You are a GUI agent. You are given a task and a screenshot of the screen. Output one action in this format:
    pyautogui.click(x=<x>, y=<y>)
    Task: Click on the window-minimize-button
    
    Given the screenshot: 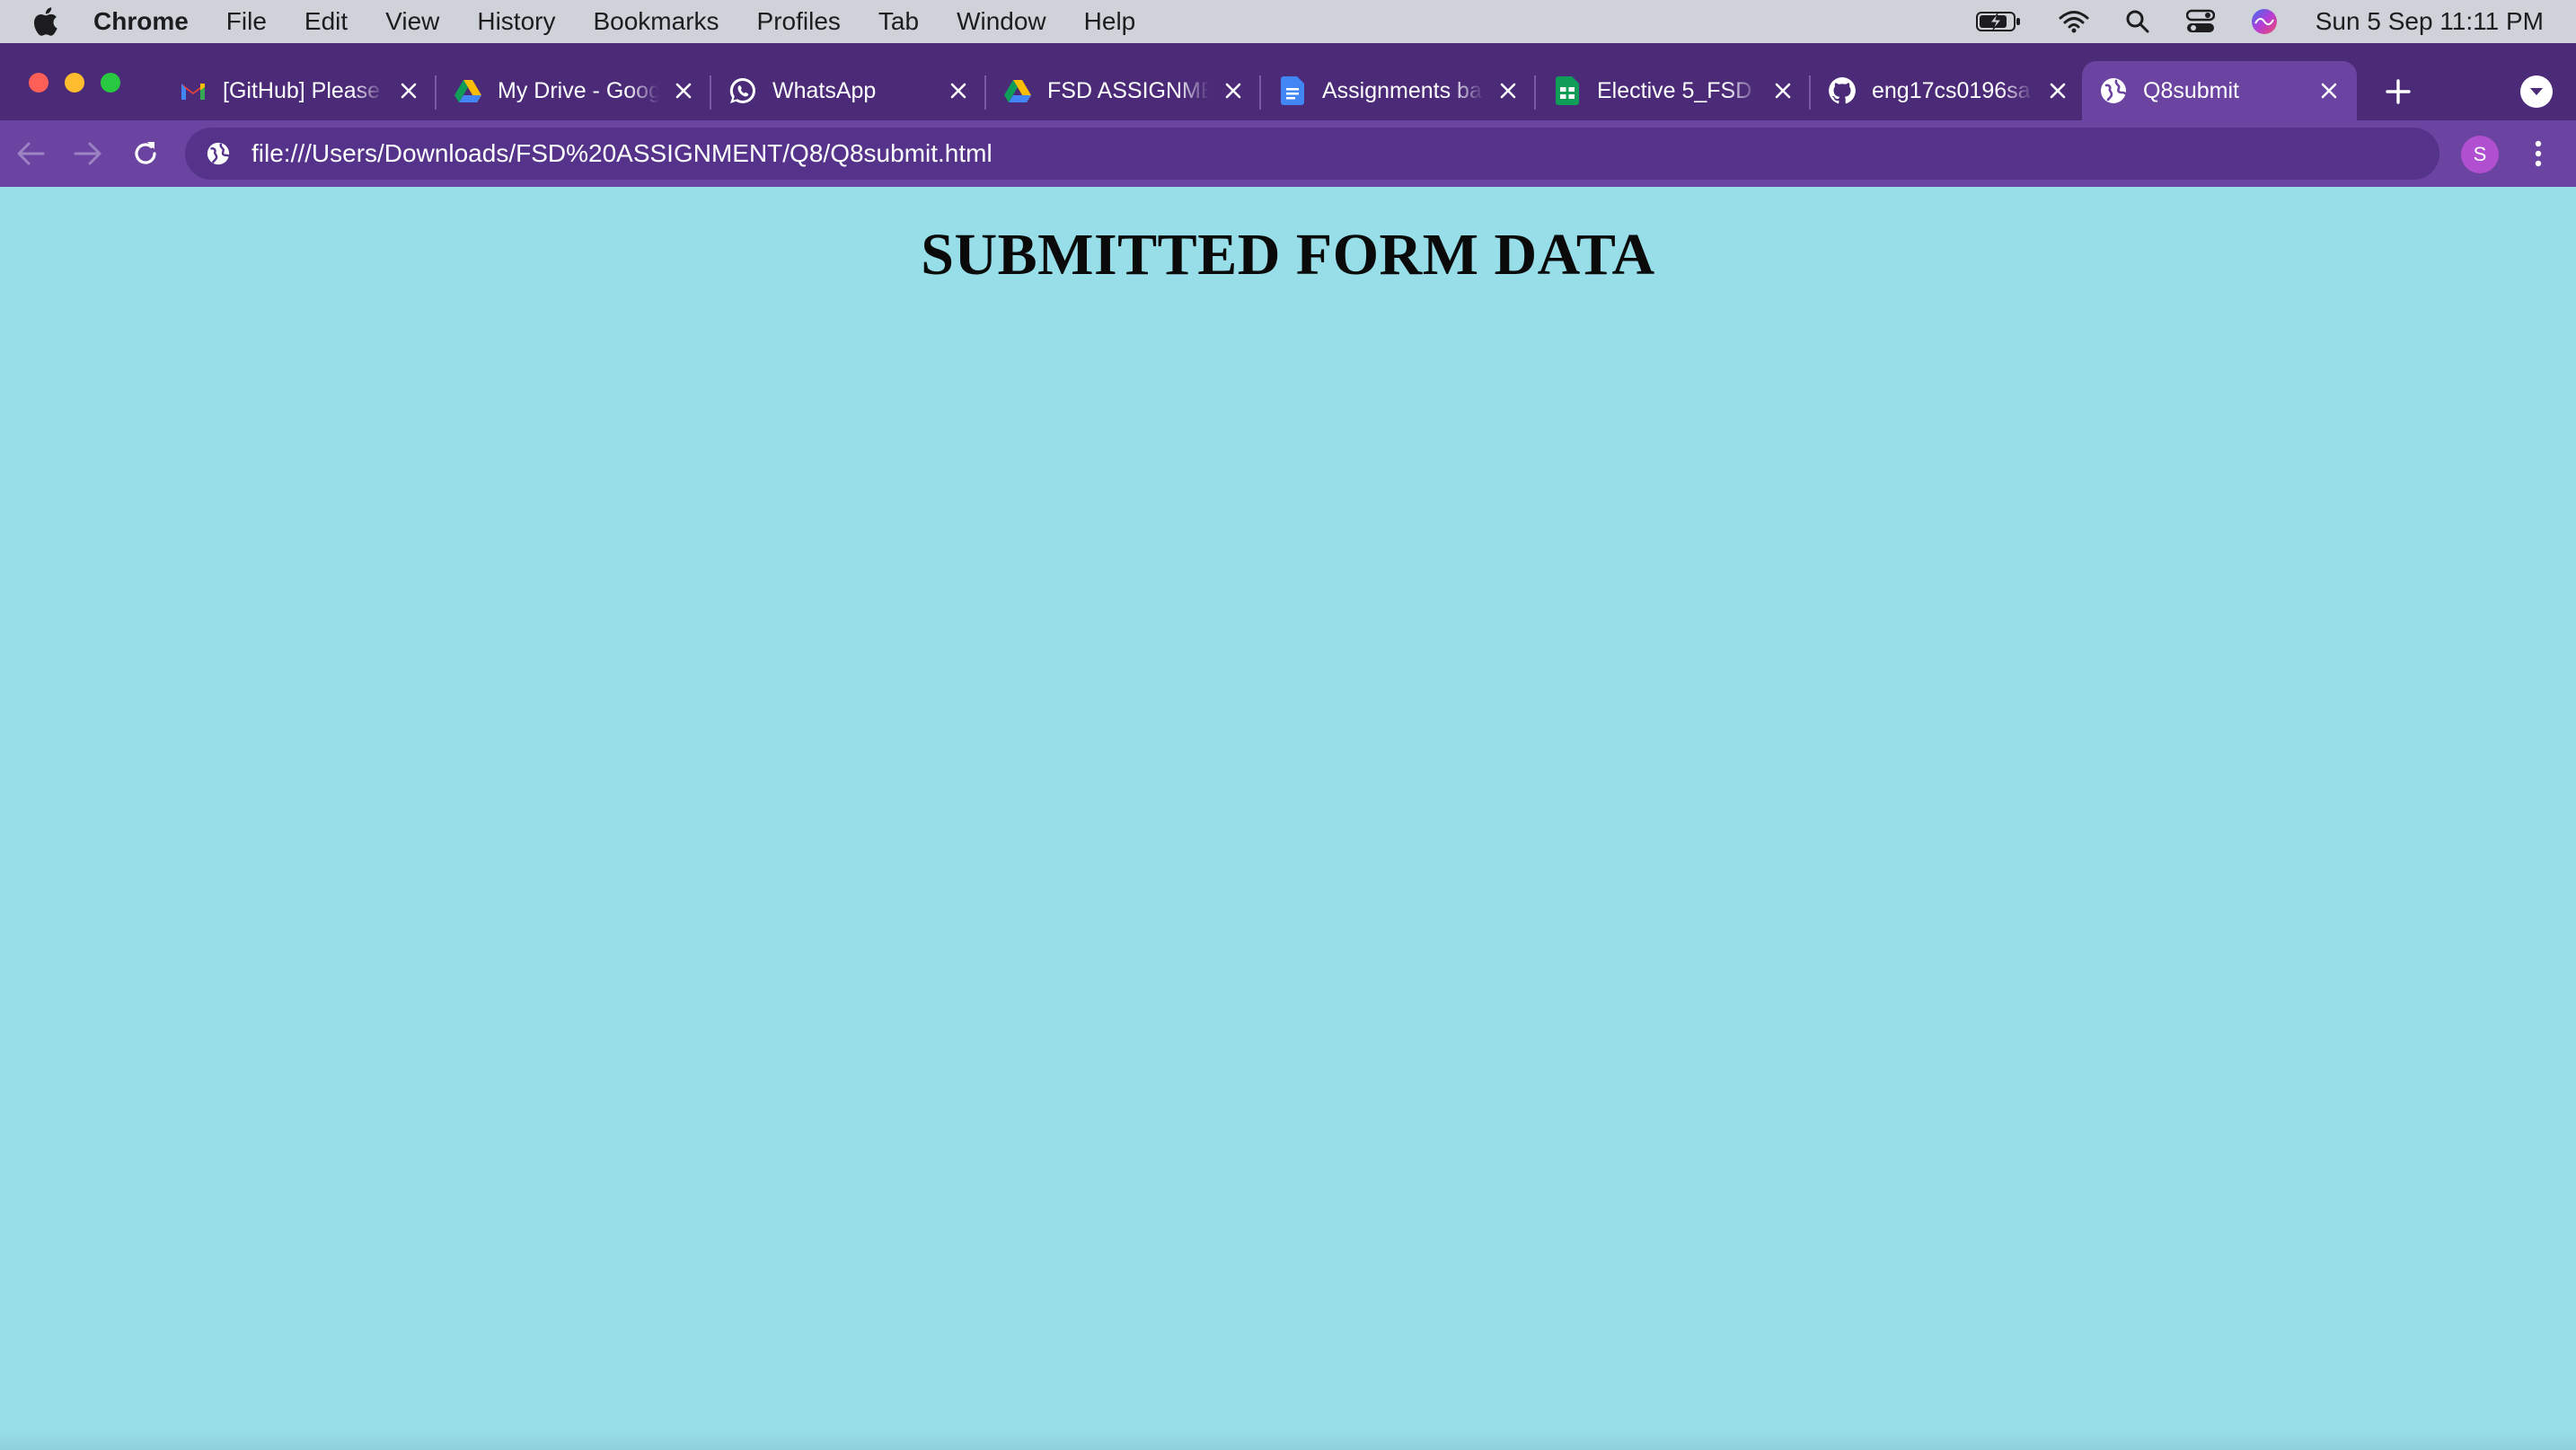 What is the action you would take?
    pyautogui.click(x=74, y=83)
    